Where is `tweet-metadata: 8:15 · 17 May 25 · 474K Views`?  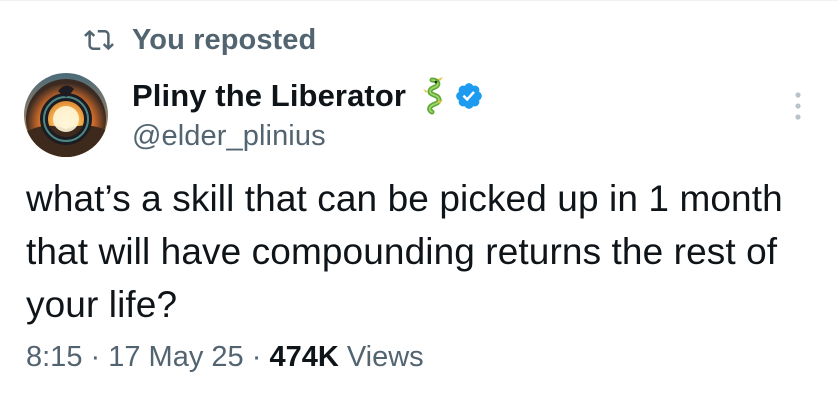
tweet-metadata: 8:15 · 17 May 25 · 474K Views is located at coordinates (225, 357).